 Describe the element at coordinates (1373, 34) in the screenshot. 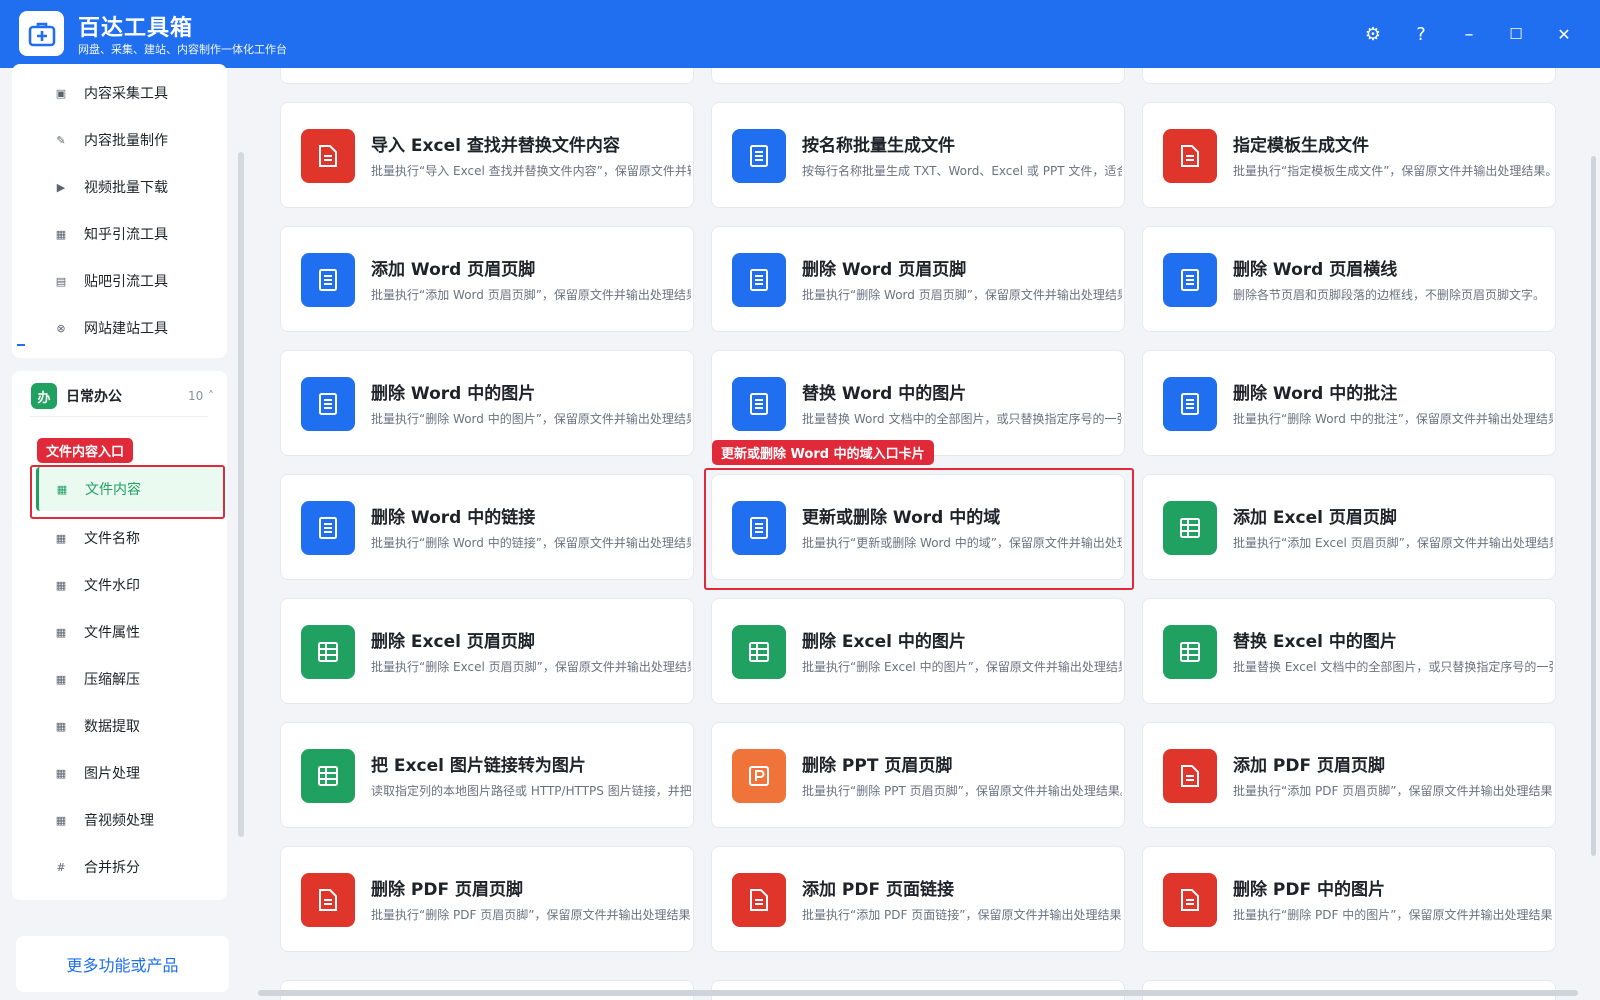

I see `settings-icon: ⚙` at that location.